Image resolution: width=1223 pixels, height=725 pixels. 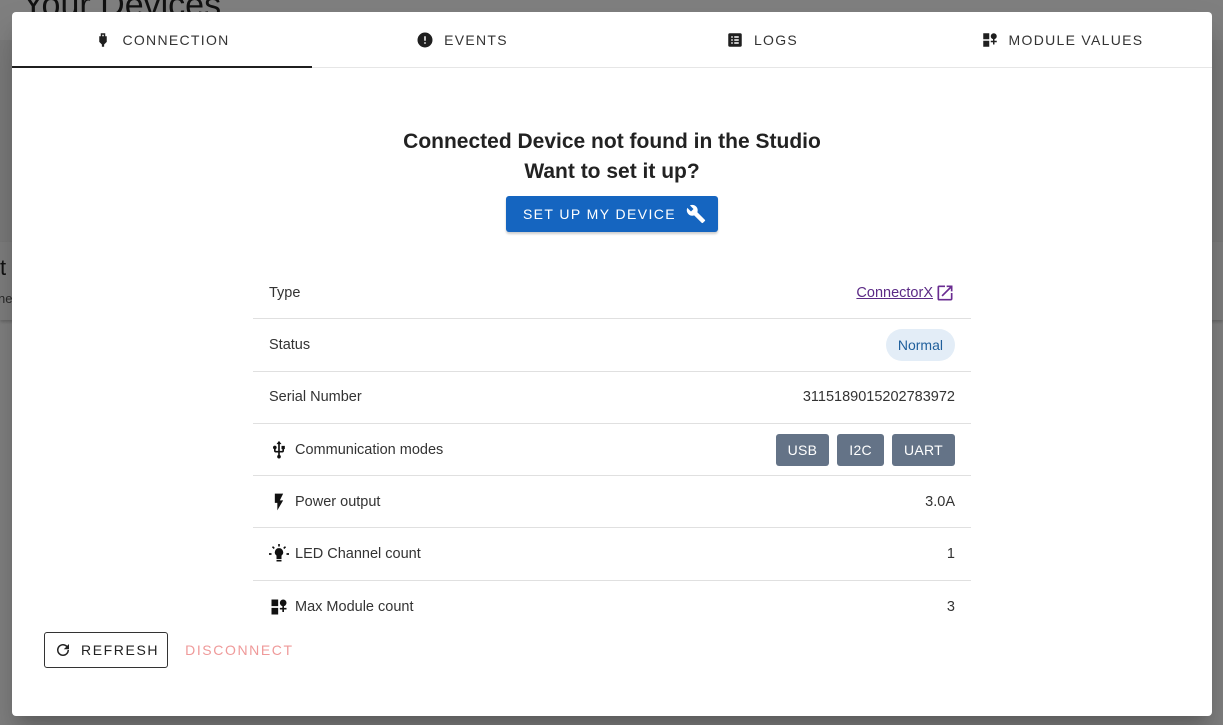 What do you see at coordinates (176, 39) in the screenshot?
I see `tab-label: Connection` at bounding box center [176, 39].